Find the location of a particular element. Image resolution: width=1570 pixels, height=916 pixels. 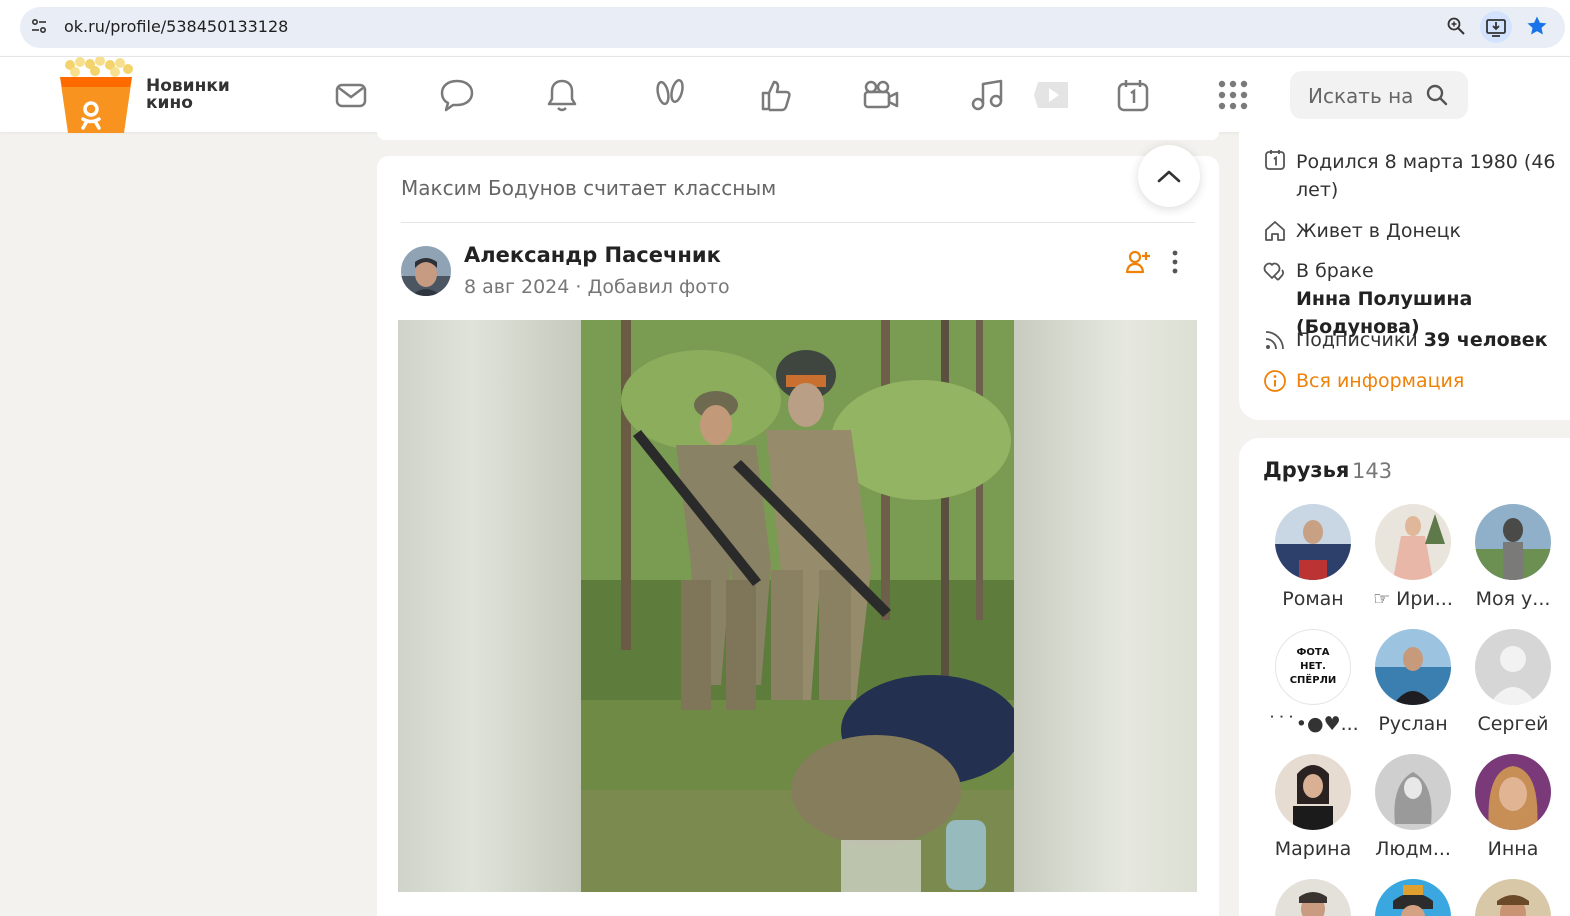

site-header: Новинки кино Искать на is located at coordinates (785, 94).